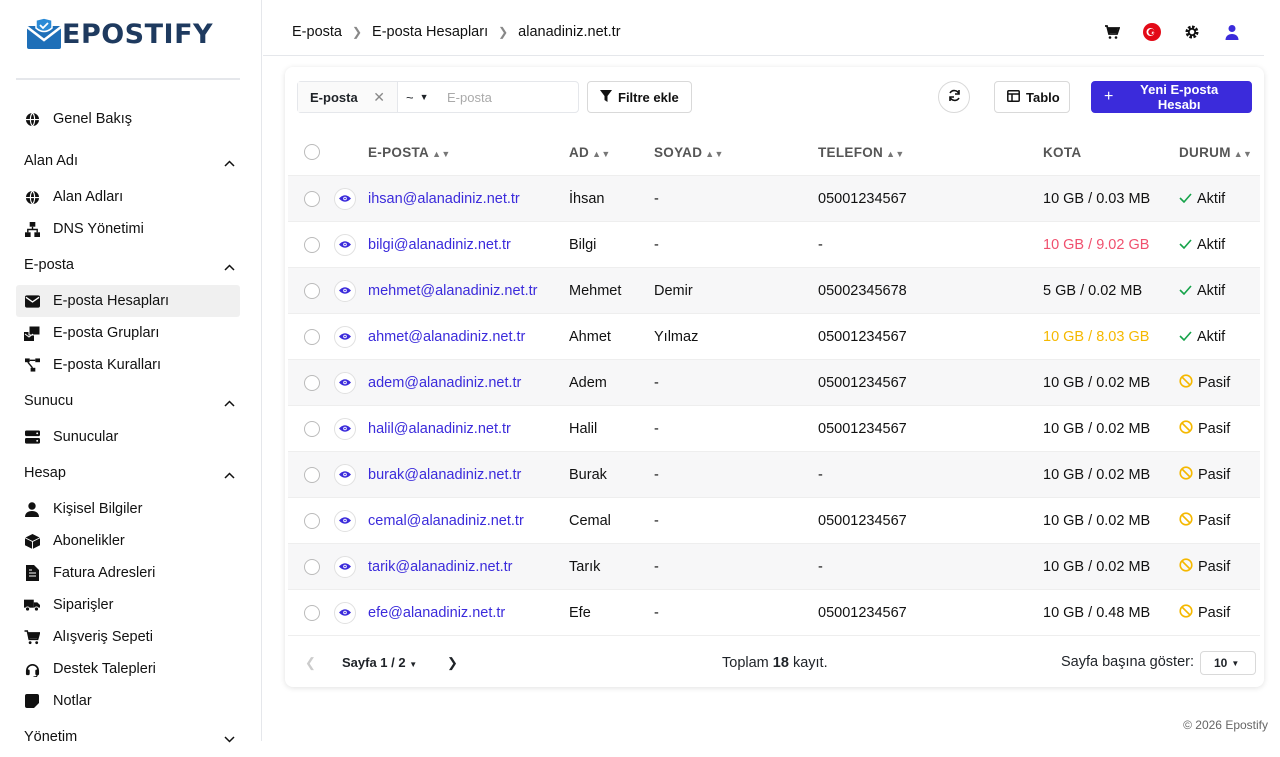 The width and height of the screenshot is (1280, 757). What do you see at coordinates (503, 97) in the screenshot?
I see `filter-value-input` at bounding box center [503, 97].